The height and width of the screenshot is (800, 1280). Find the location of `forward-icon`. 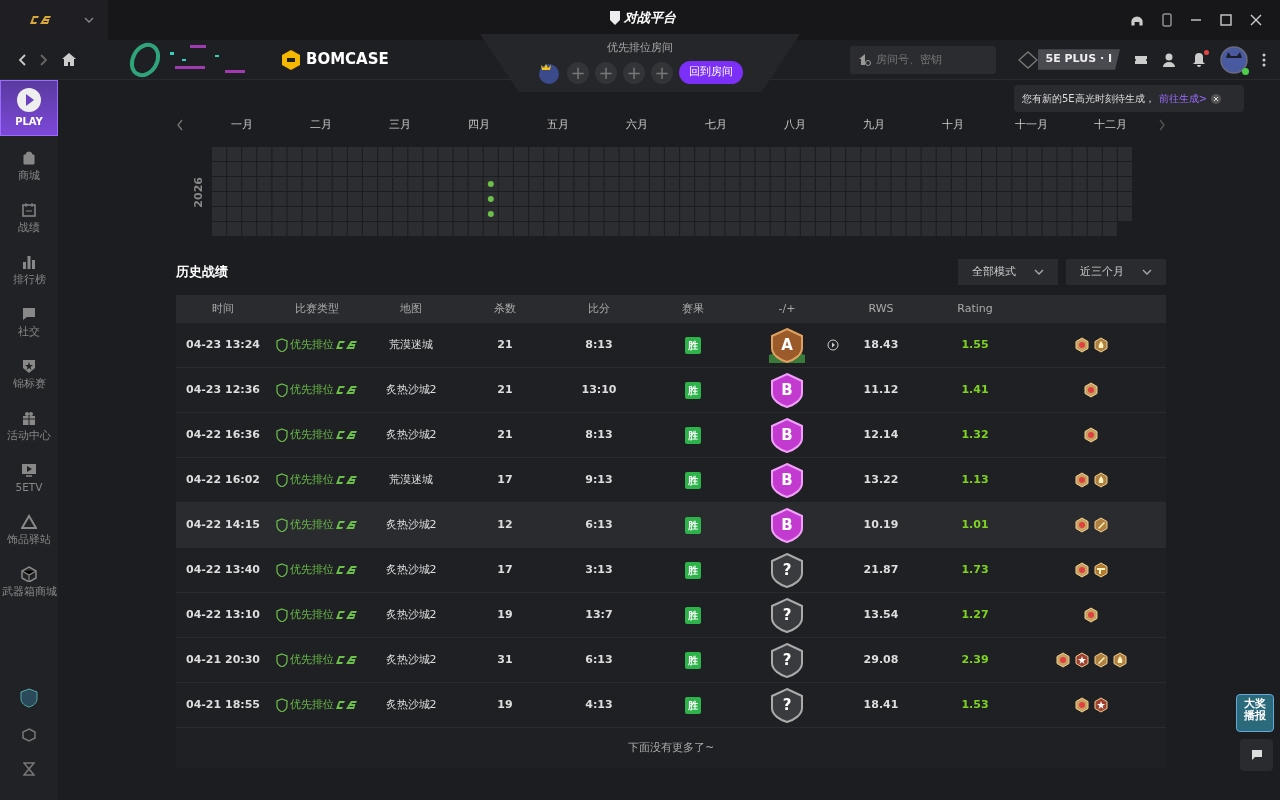

forward-icon is located at coordinates (44, 59).